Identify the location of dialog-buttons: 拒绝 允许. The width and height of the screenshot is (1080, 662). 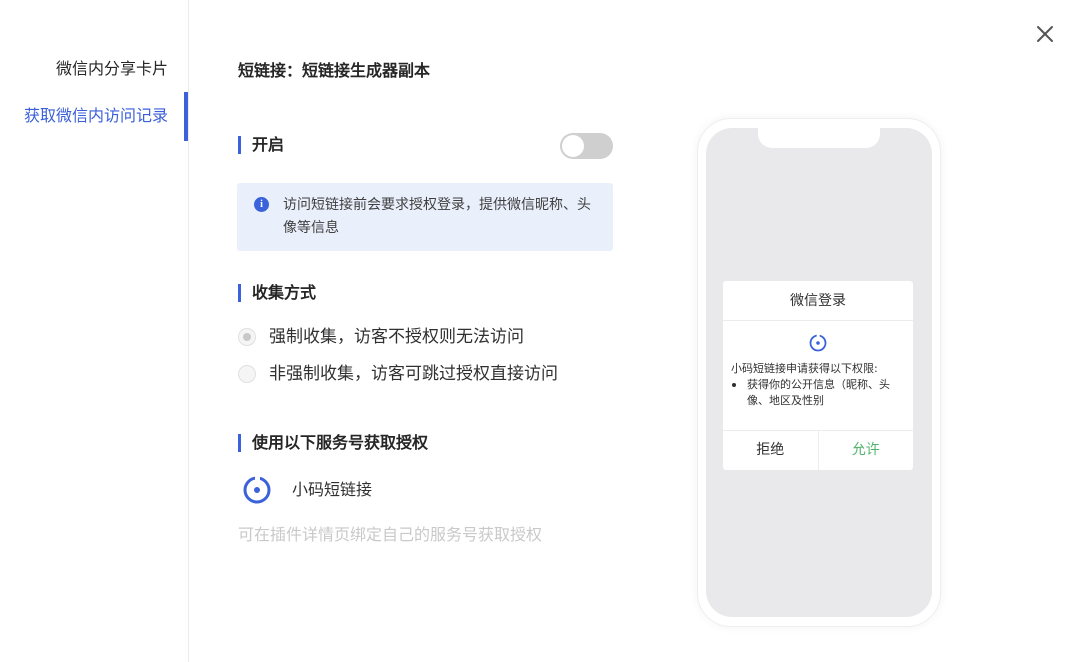
(818, 450).